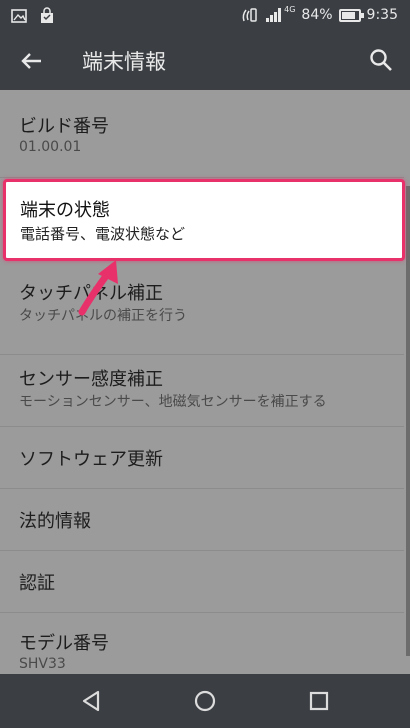 The image size is (410, 728). Describe the element at coordinates (47, 15) in the screenshot. I see `shopping-bag-icon` at that location.